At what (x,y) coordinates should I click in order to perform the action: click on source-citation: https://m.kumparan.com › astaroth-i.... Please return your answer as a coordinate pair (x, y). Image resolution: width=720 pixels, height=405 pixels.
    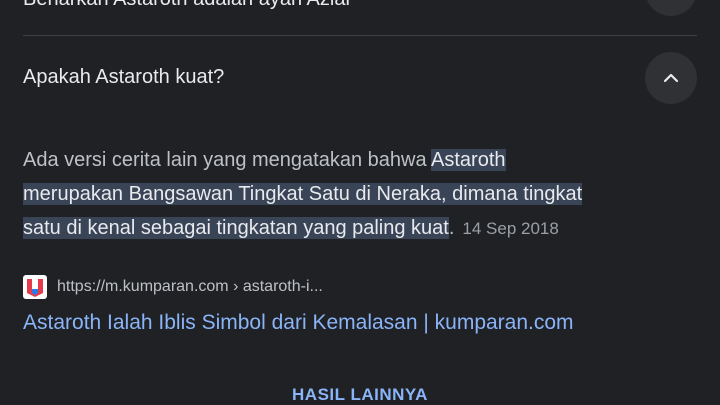
    Looking at the image, I should click on (173, 287).